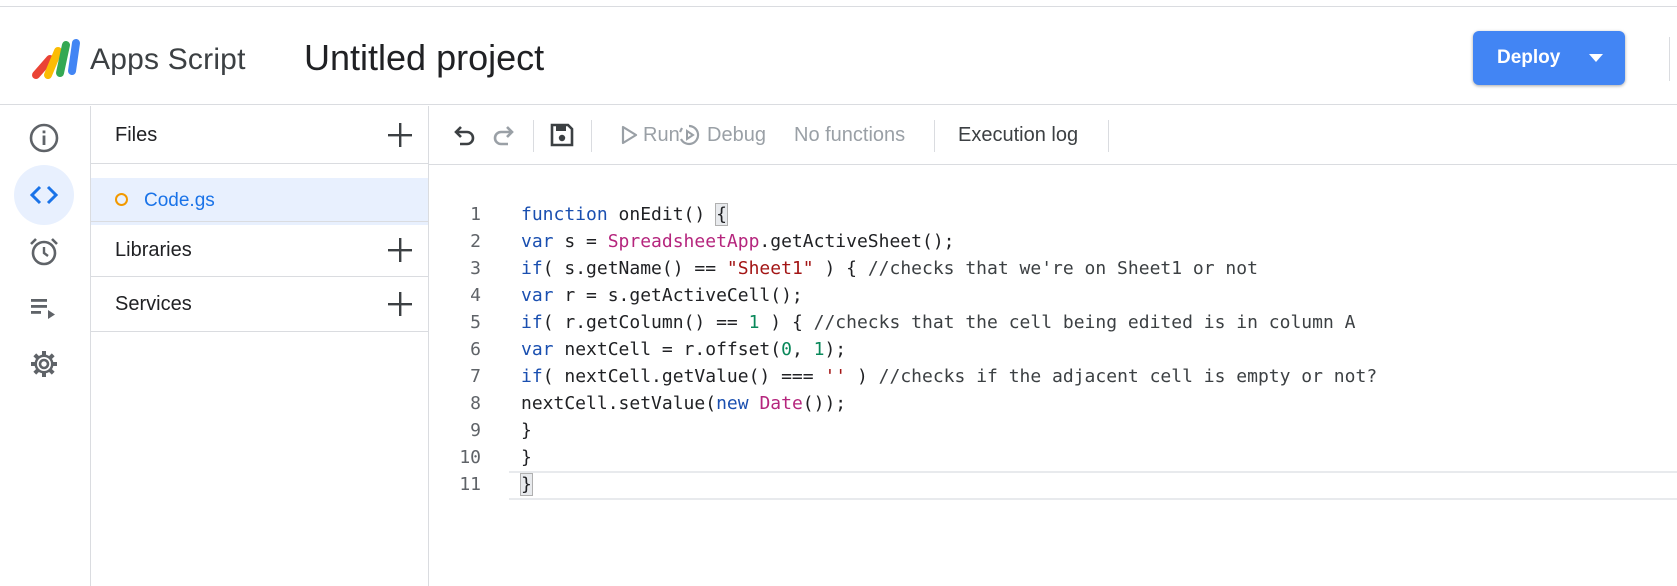 The height and width of the screenshot is (586, 1677). Describe the element at coordinates (259, 249) in the screenshot. I see `libraries-section-header: Libraries` at that location.